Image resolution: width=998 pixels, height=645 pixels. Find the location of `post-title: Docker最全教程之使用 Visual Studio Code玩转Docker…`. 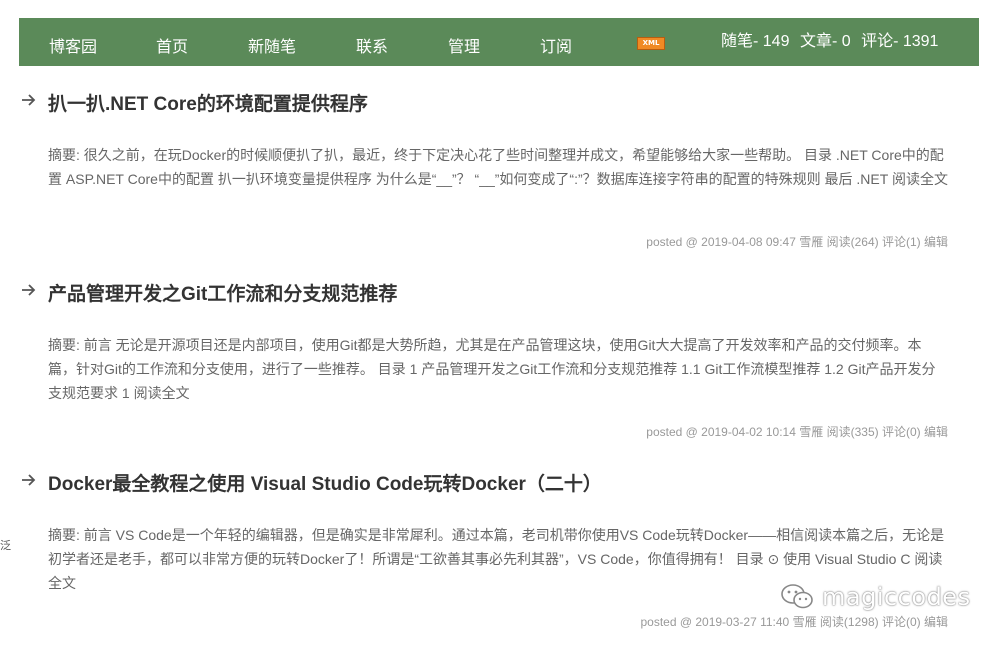

post-title: Docker最全教程之使用 Visual Studio Code玩转Docker… is located at coordinates (325, 482).